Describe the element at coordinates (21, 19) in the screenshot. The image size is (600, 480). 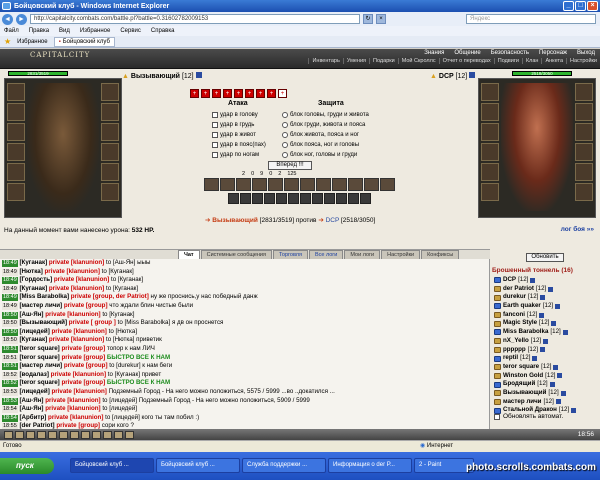
I see `forward-arrow-icon: ►` at that location.